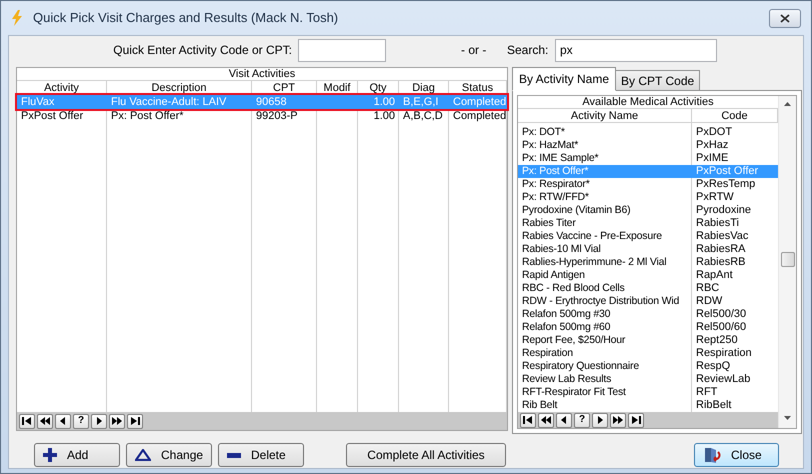 This screenshot has width=812, height=474. Describe the element at coordinates (721, 262) in the screenshot. I see `table-cell-text: RabiesRB` at that location.